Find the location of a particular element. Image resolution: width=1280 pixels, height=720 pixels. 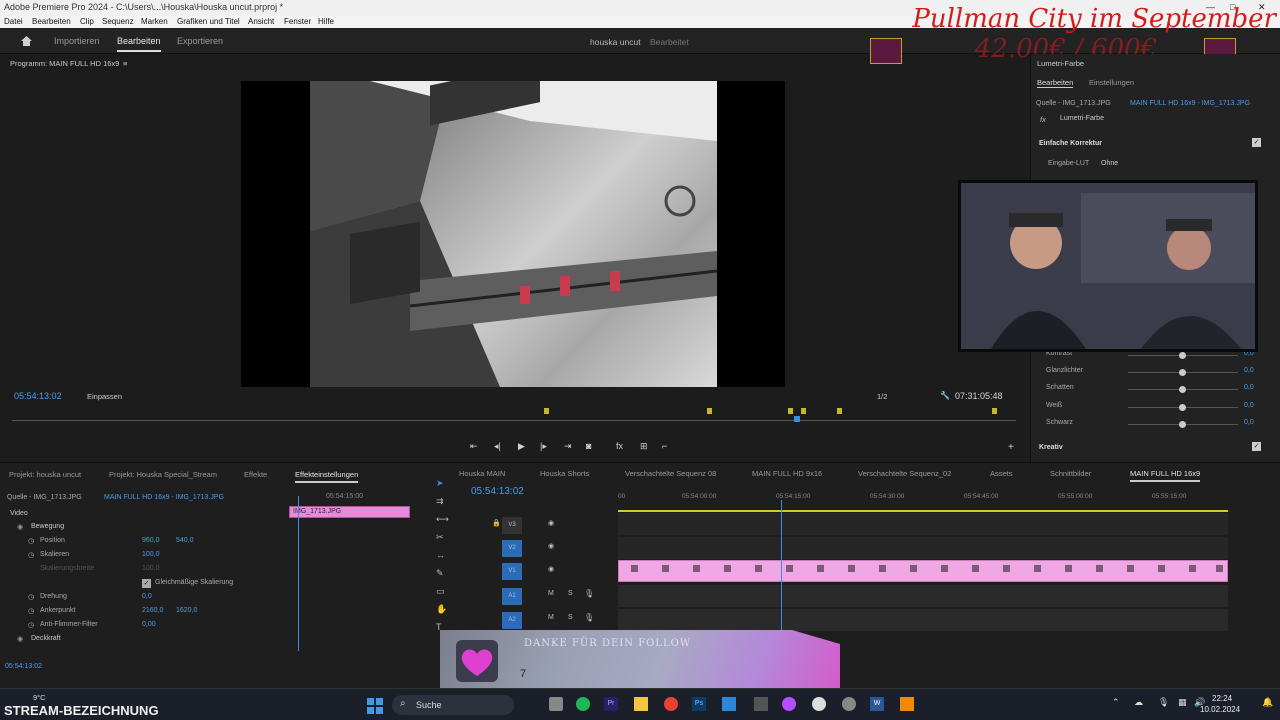

lut-dropdown: Ohne is located at coordinates (1109, 163).